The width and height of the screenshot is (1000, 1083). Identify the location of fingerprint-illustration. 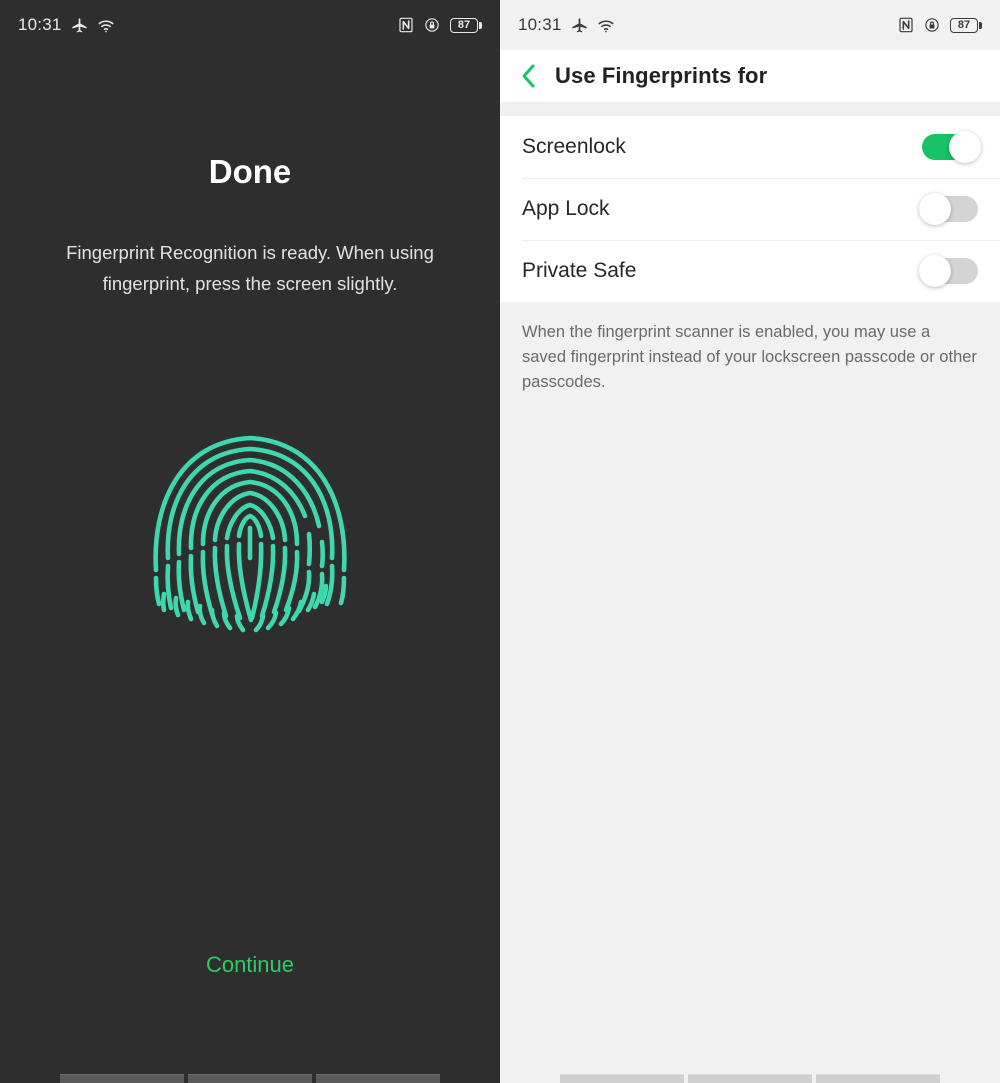
(250, 523).